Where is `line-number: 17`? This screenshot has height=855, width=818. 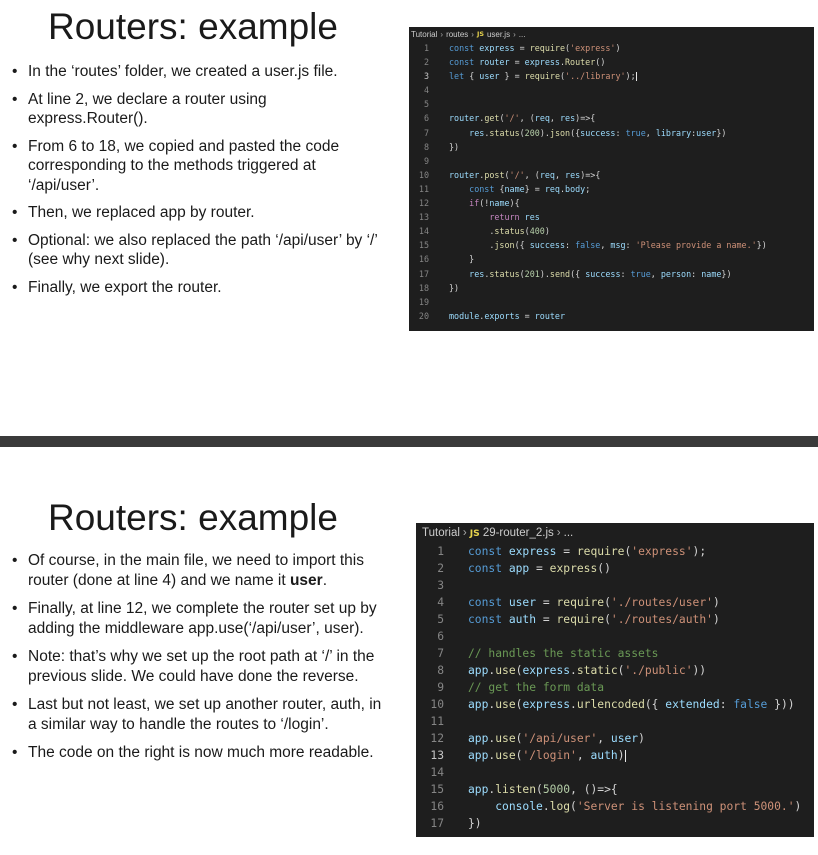 line-number: 17 is located at coordinates (423, 273).